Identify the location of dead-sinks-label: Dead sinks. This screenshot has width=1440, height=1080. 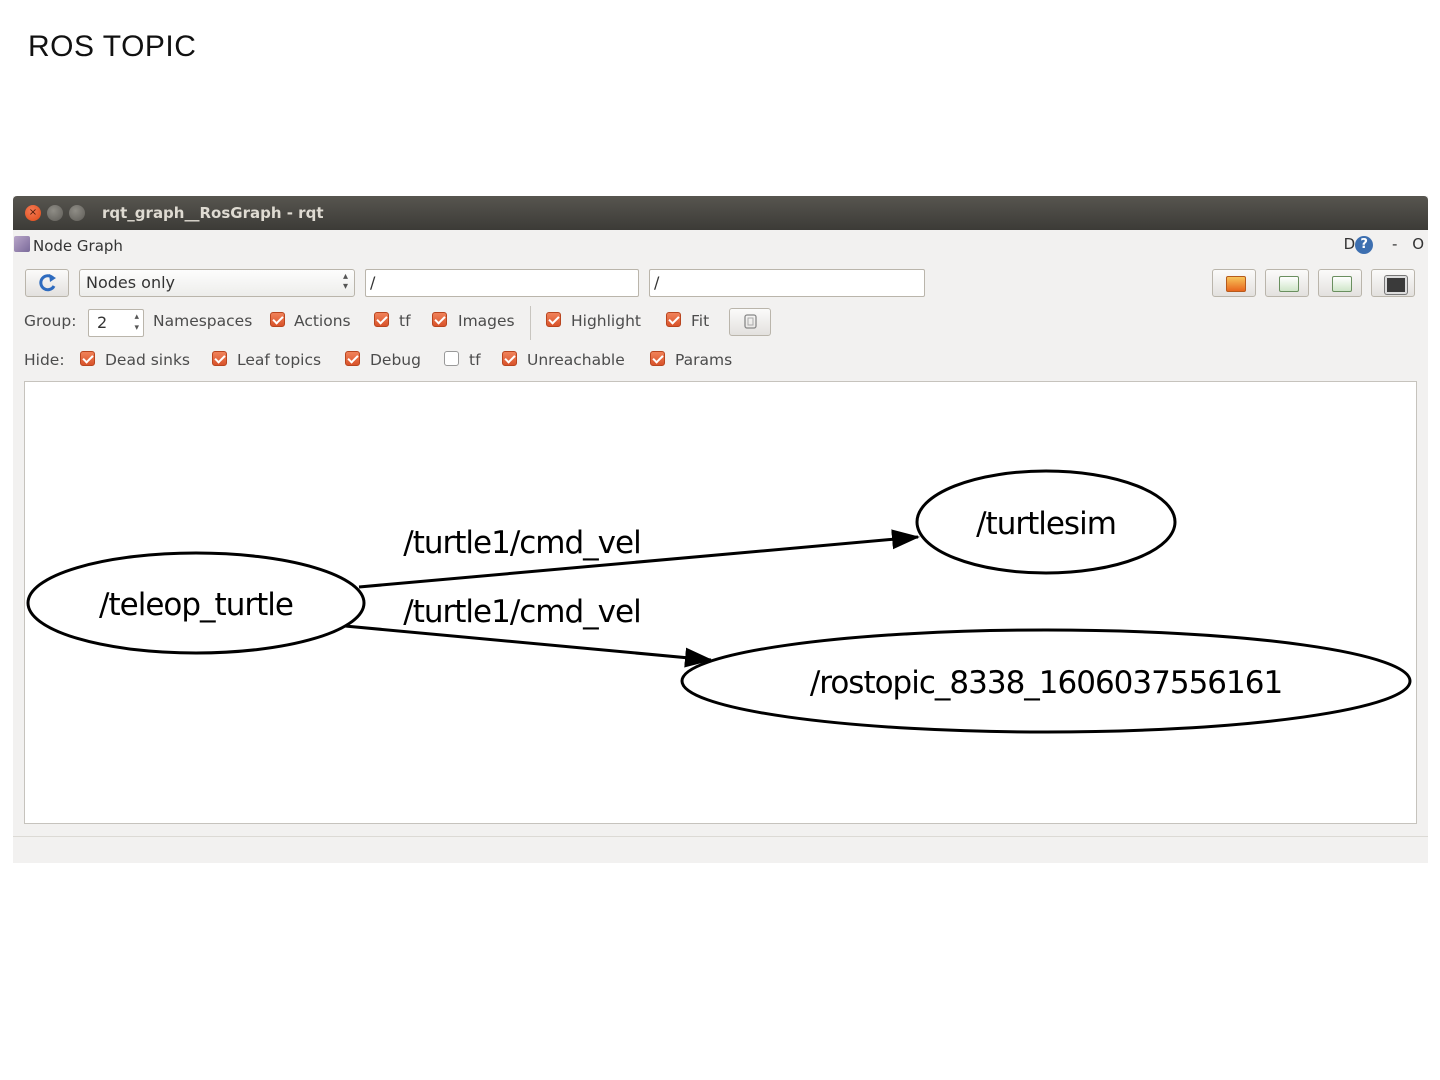
(147, 360).